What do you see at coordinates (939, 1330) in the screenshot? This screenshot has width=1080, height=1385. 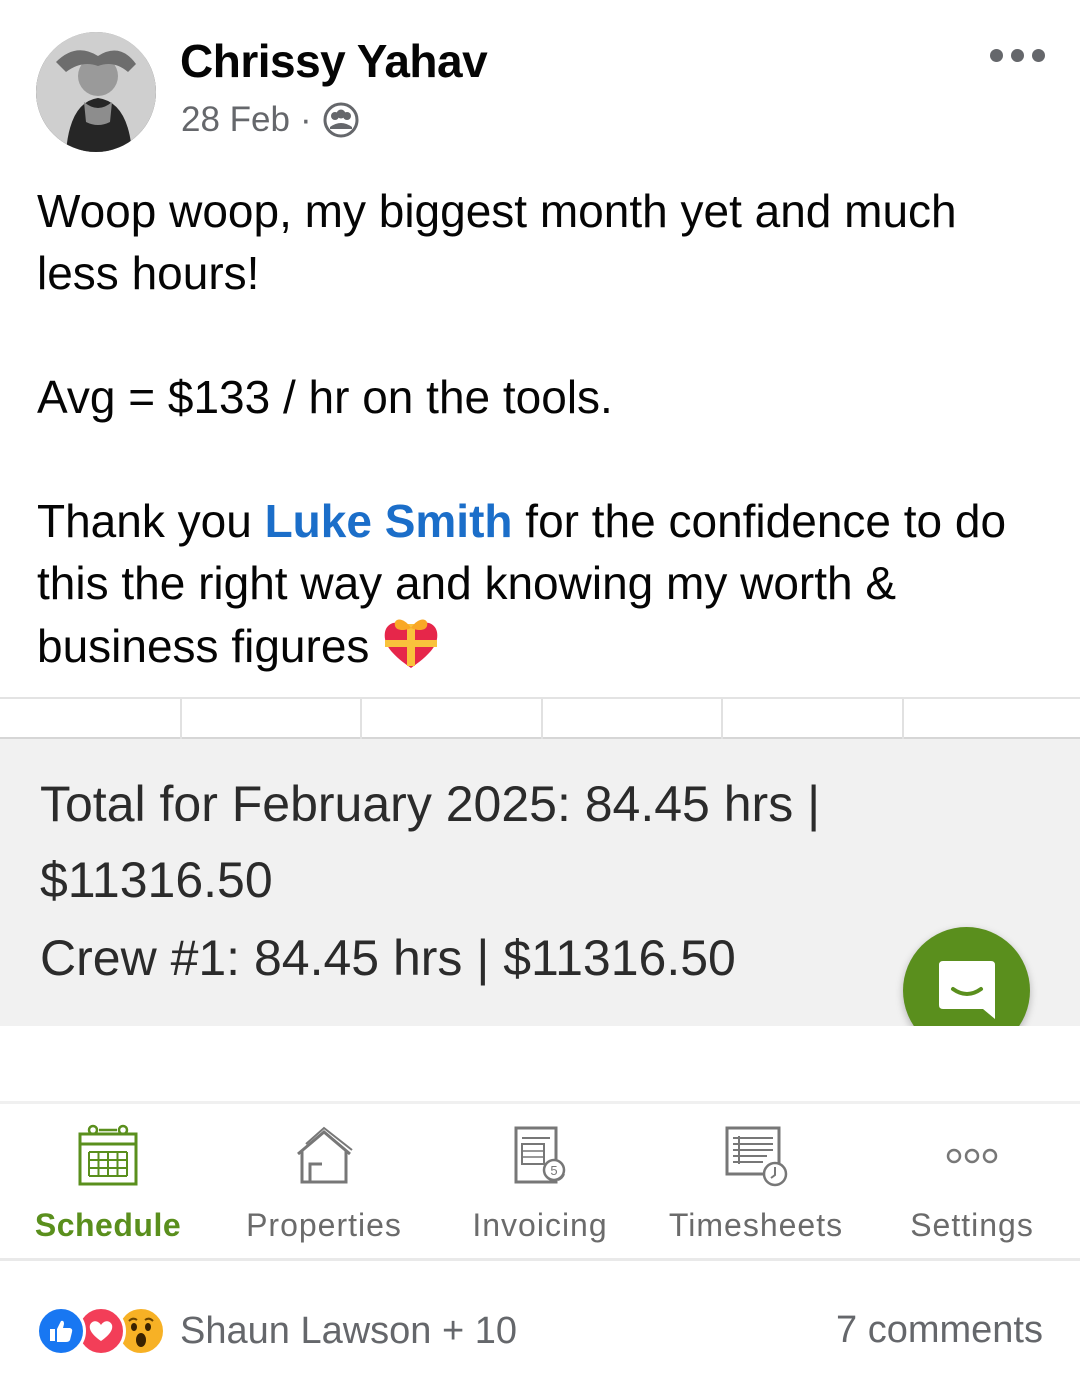 I see `comments-count: 7 comments` at bounding box center [939, 1330].